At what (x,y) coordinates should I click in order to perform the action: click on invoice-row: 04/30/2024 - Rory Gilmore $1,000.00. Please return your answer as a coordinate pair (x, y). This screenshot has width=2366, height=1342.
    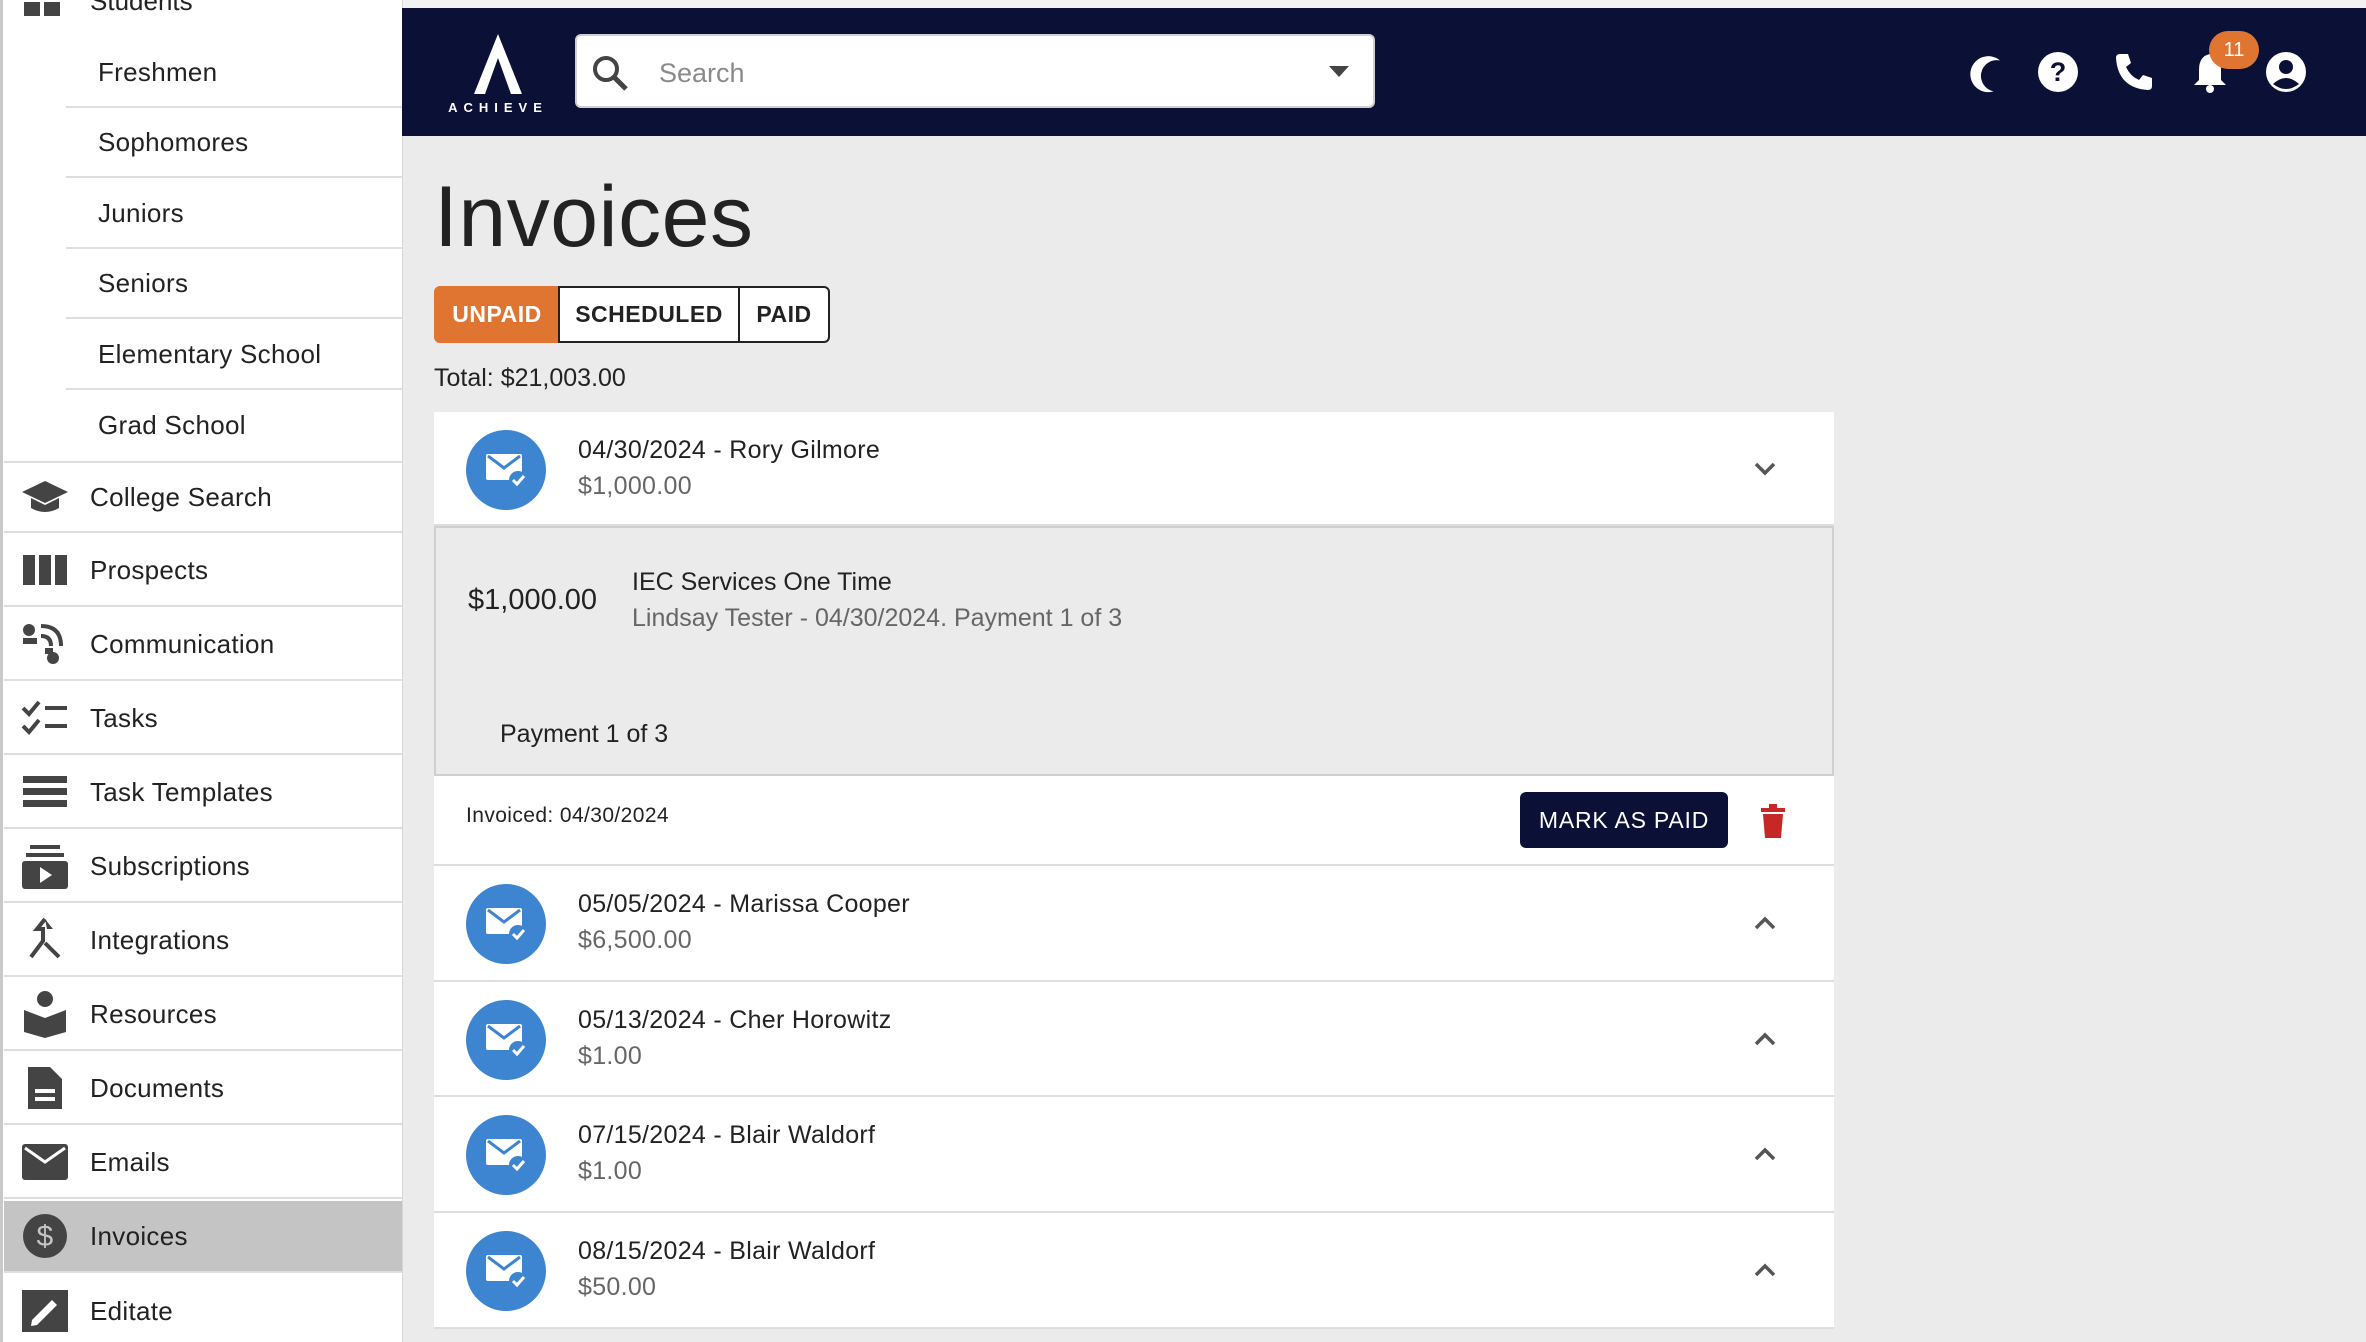
    Looking at the image, I should click on (1134, 469).